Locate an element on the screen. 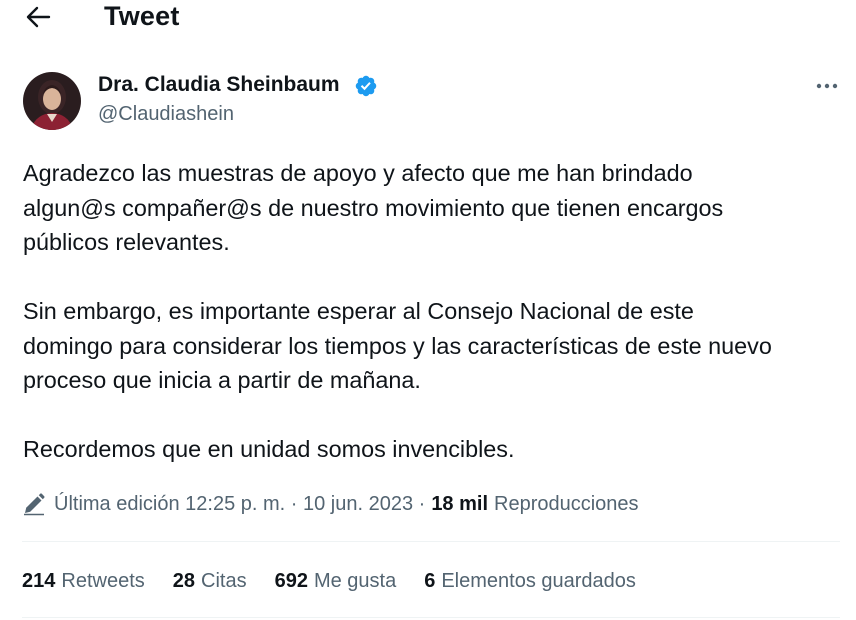 The width and height of the screenshot is (856, 620). views-count: 18 mil is located at coordinates (460, 503).